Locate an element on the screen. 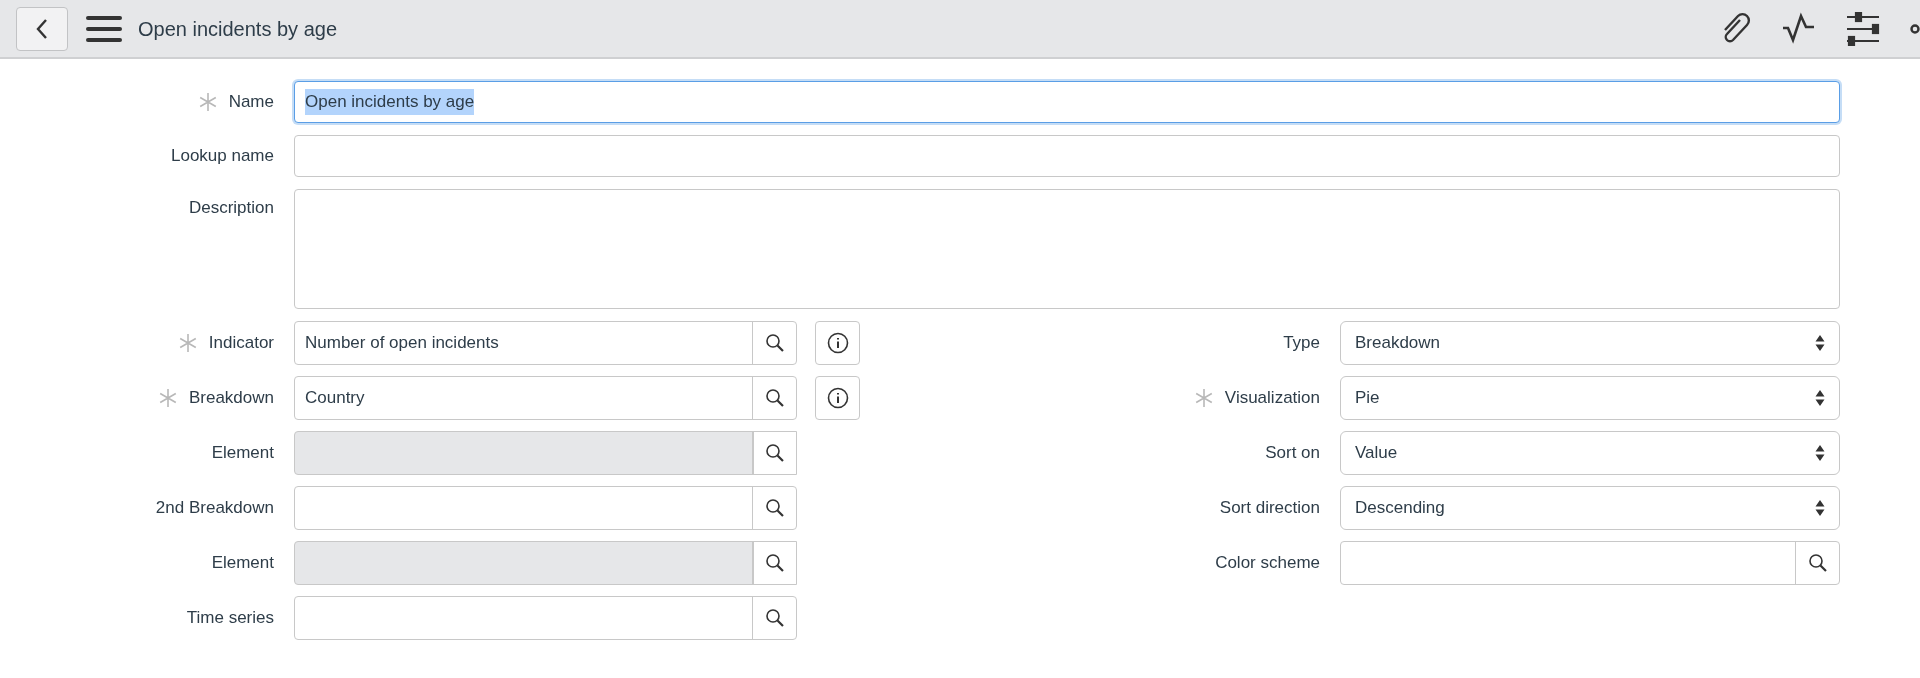 The height and width of the screenshot is (678, 1920). chevron-left-icon is located at coordinates (42, 28).